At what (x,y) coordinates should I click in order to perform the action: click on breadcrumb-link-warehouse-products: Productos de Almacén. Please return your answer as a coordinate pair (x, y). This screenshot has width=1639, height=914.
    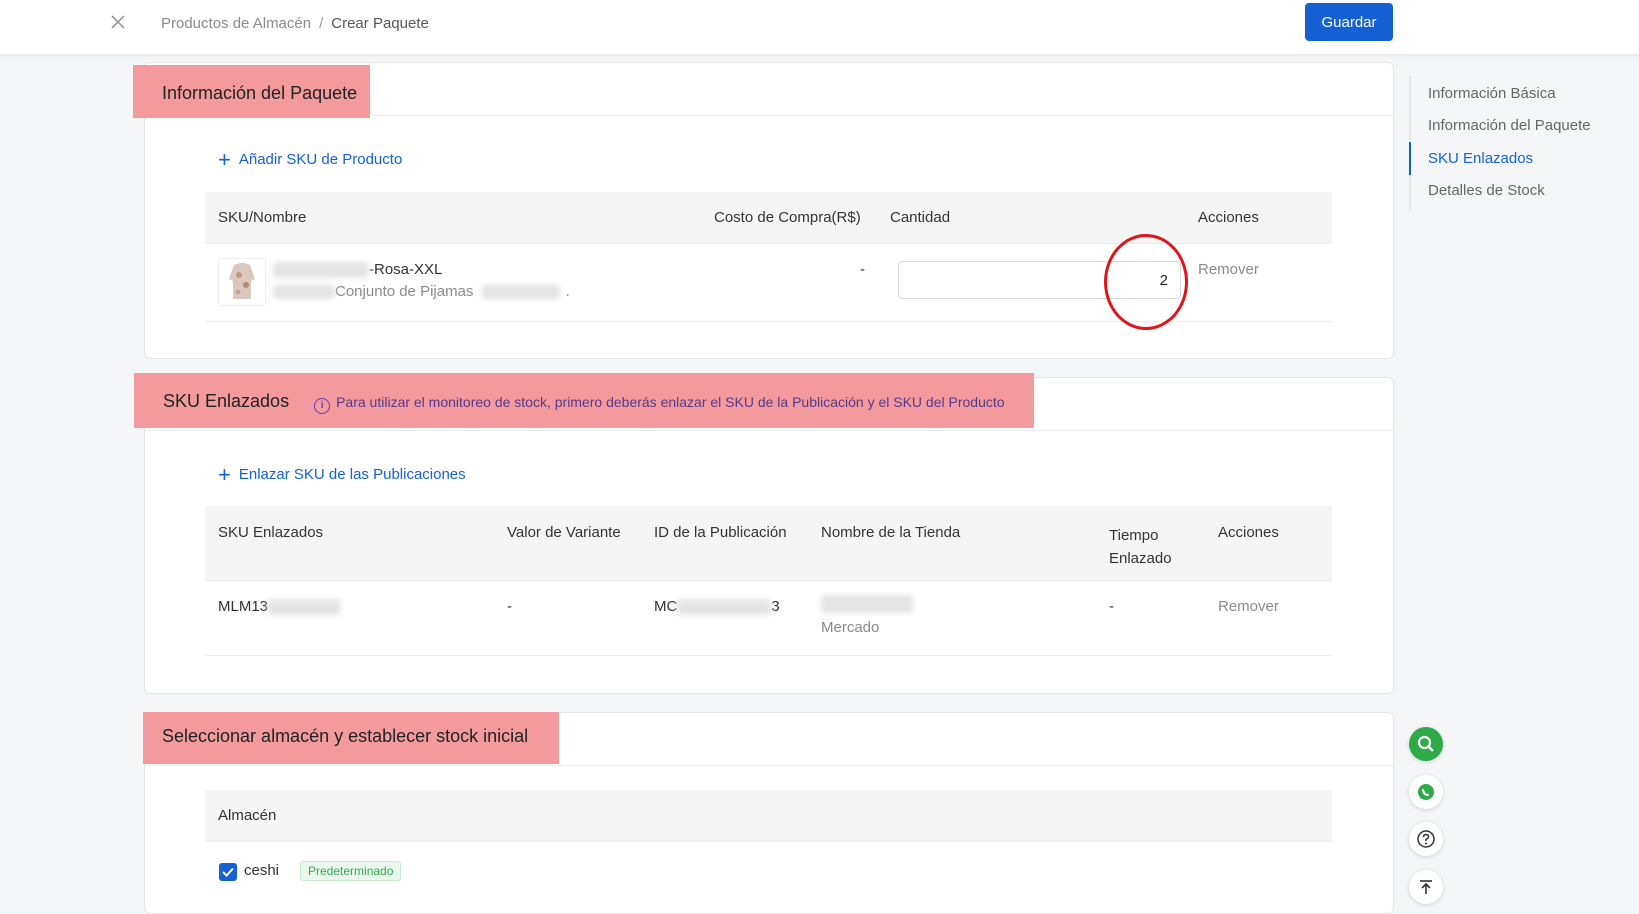
    Looking at the image, I should click on (236, 23).